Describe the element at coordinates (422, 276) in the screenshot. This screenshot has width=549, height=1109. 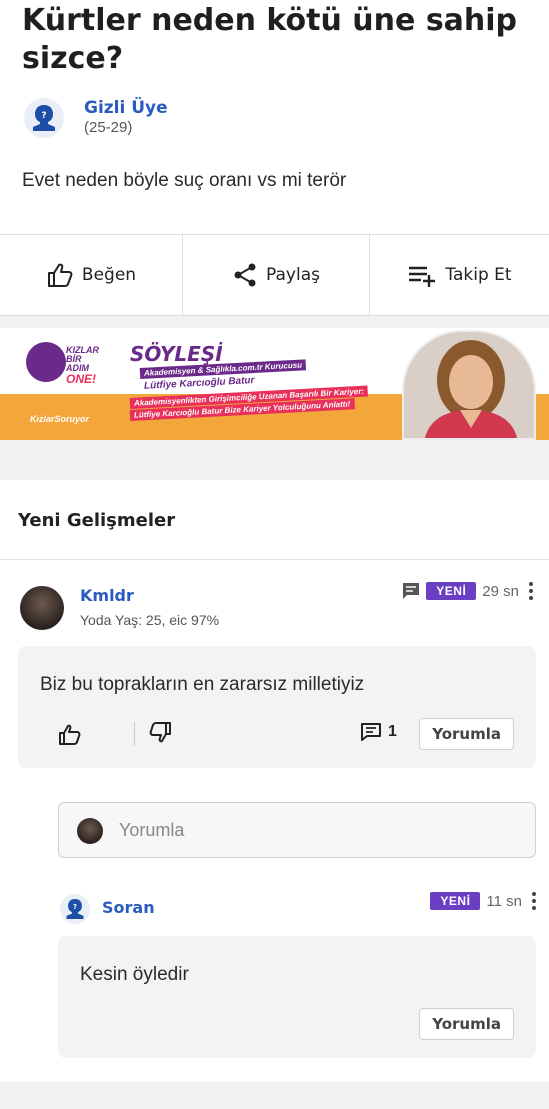
I see `playlist-add-icon` at that location.